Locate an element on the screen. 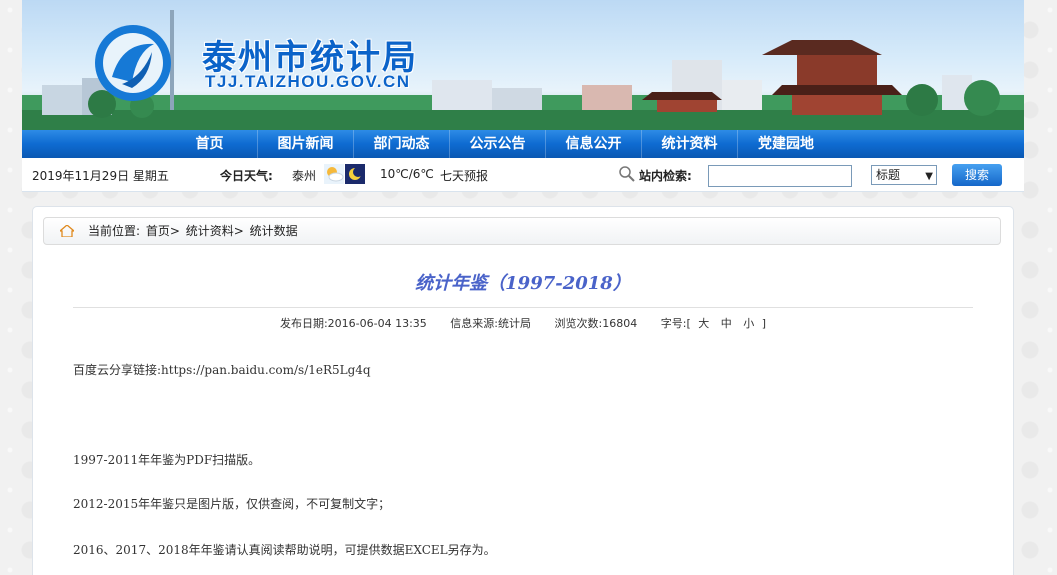  breadcrumb-trail: 当前位置: 首页> 统计资料> 统计数据 is located at coordinates (194, 231).